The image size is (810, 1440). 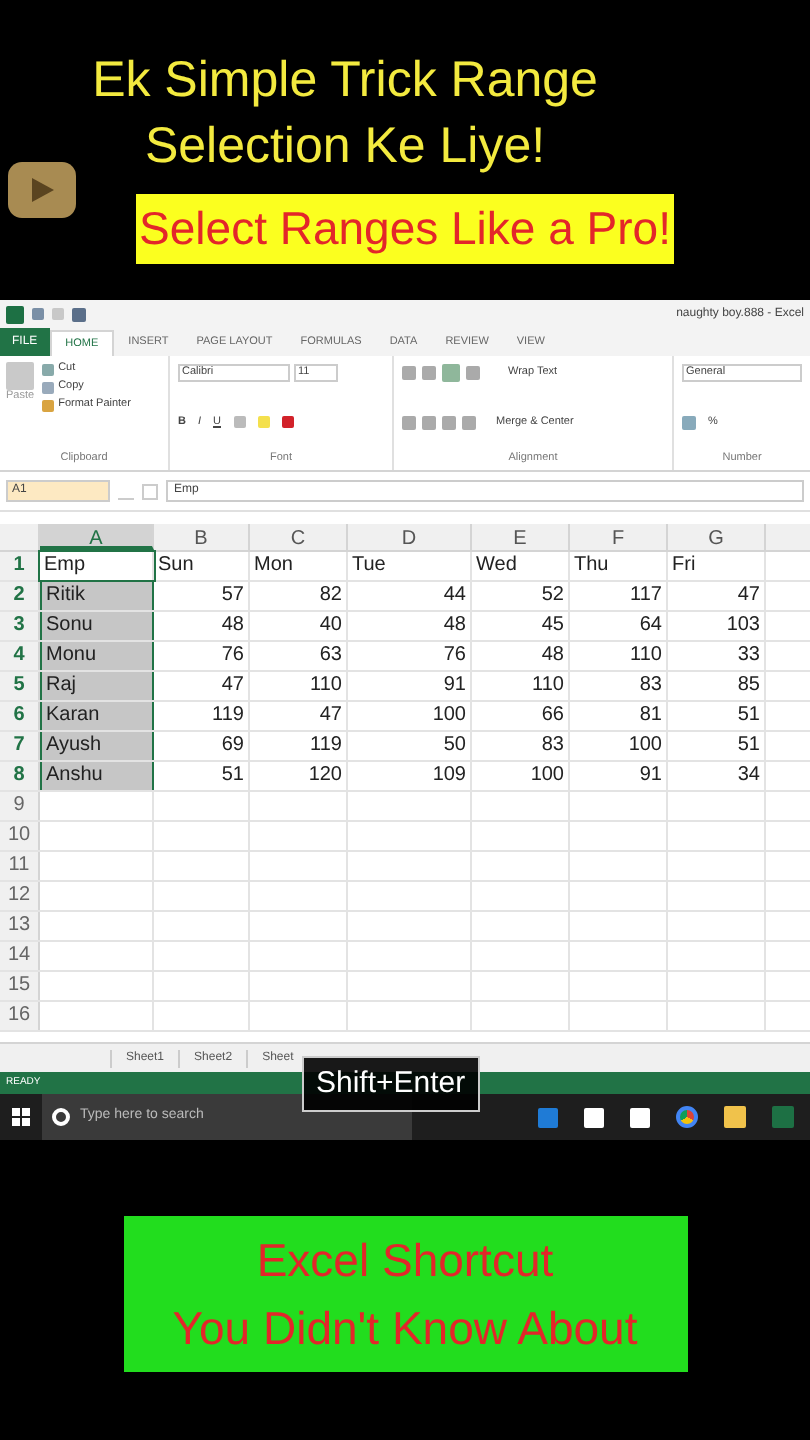 What do you see at coordinates (21, 1117) in the screenshot?
I see `windows-start-icon` at bounding box center [21, 1117].